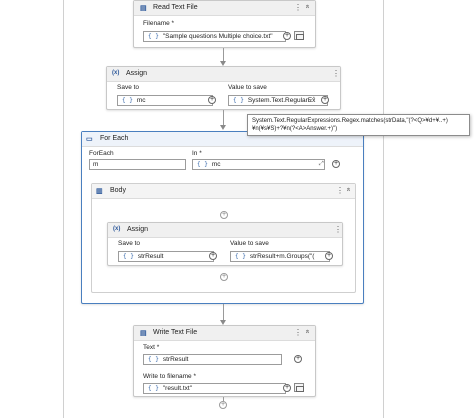 The image size is (474, 418). Describe the element at coordinates (175, 7) in the screenshot. I see `read-text-file-title: Read Text File` at that location.